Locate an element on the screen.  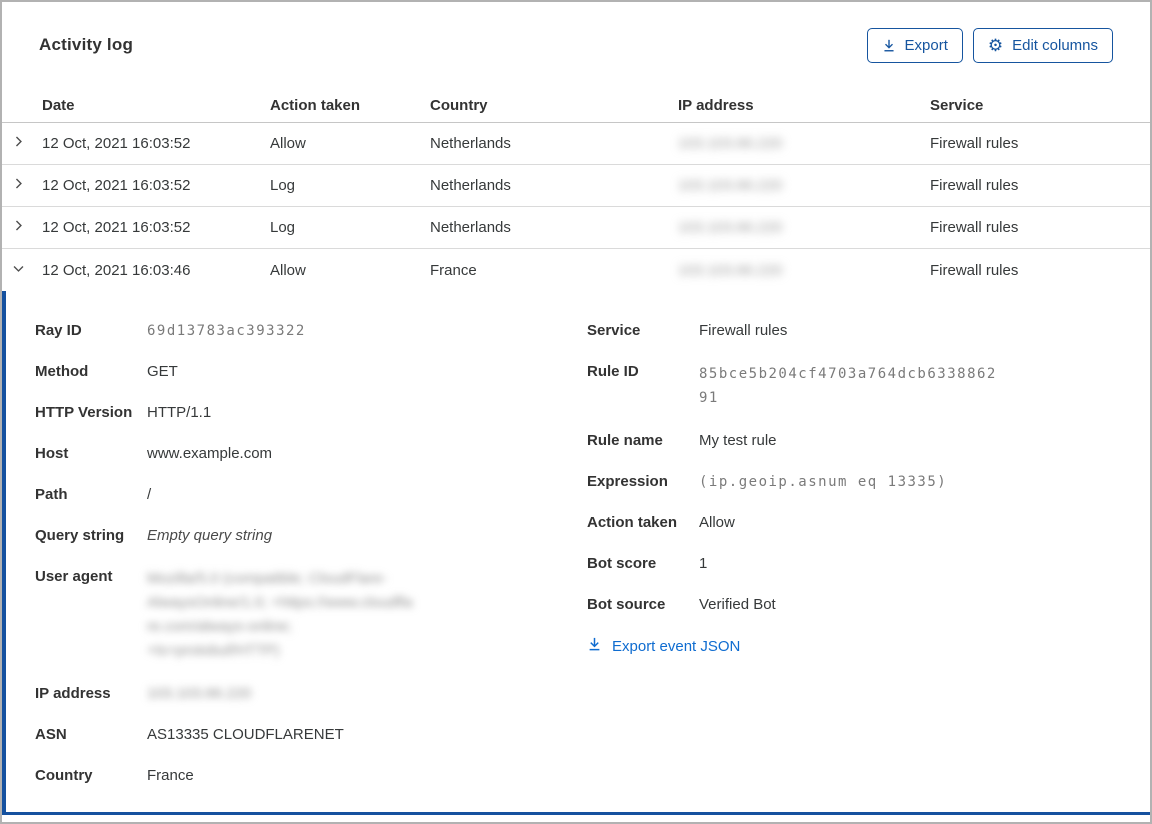
toolbar-buttons: Export ⚙︎ Edit columns is located at coordinates (989, 45).